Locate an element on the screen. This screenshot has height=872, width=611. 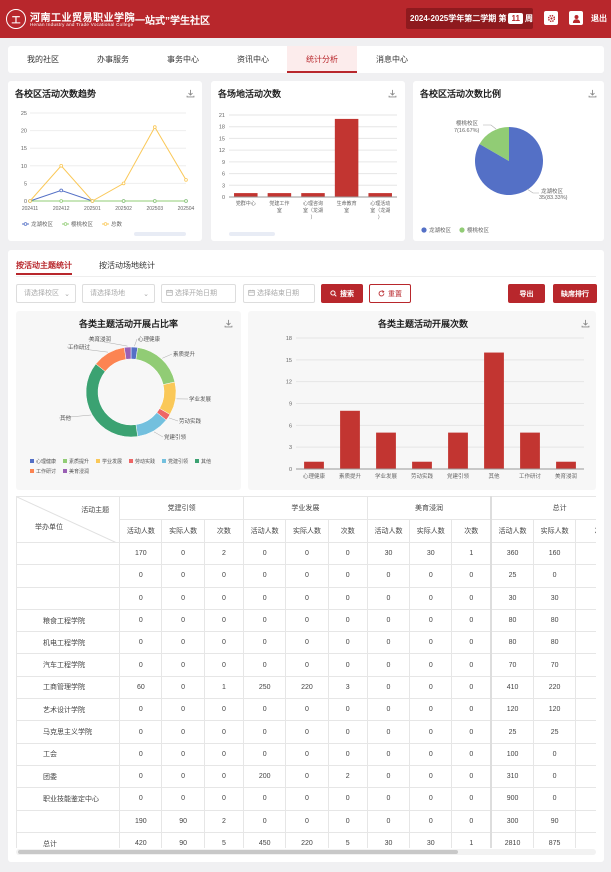
legend-label: 工作研讨 is located at coordinates (46, 471).